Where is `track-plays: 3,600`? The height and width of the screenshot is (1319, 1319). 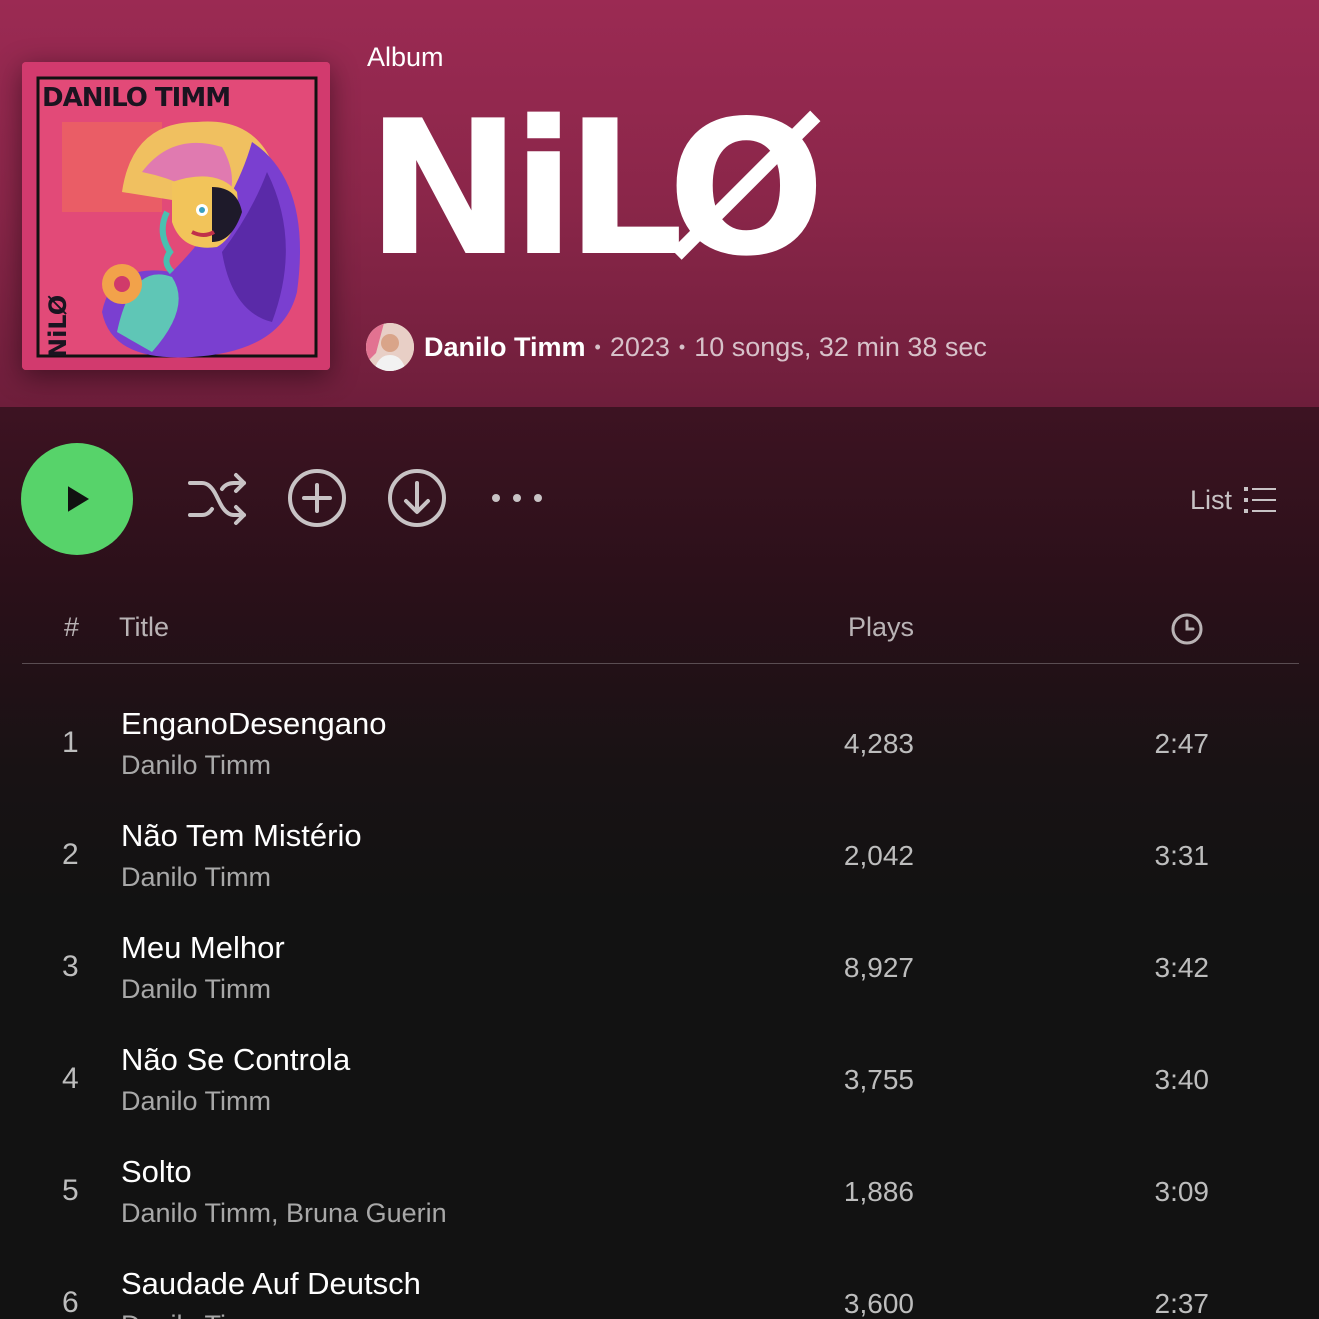
track-plays: 3,600 is located at coordinates (878, 1303).